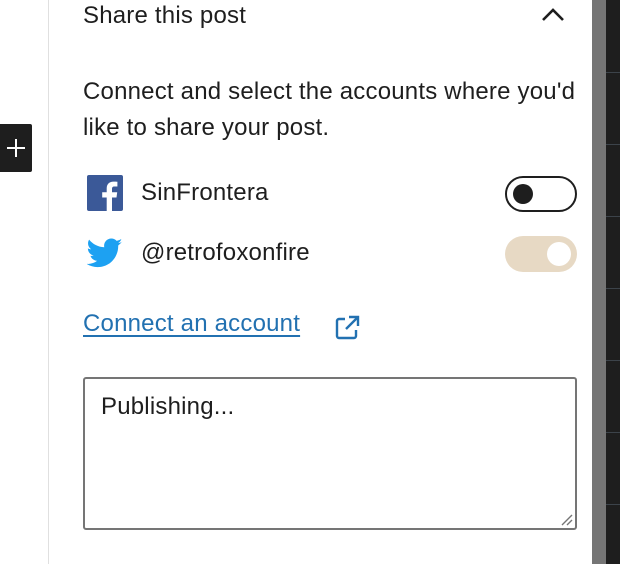 The width and height of the screenshot is (620, 564). Describe the element at coordinates (331, 253) in the screenshot. I see `account-row-twitter: @retrofoxonfire` at that location.